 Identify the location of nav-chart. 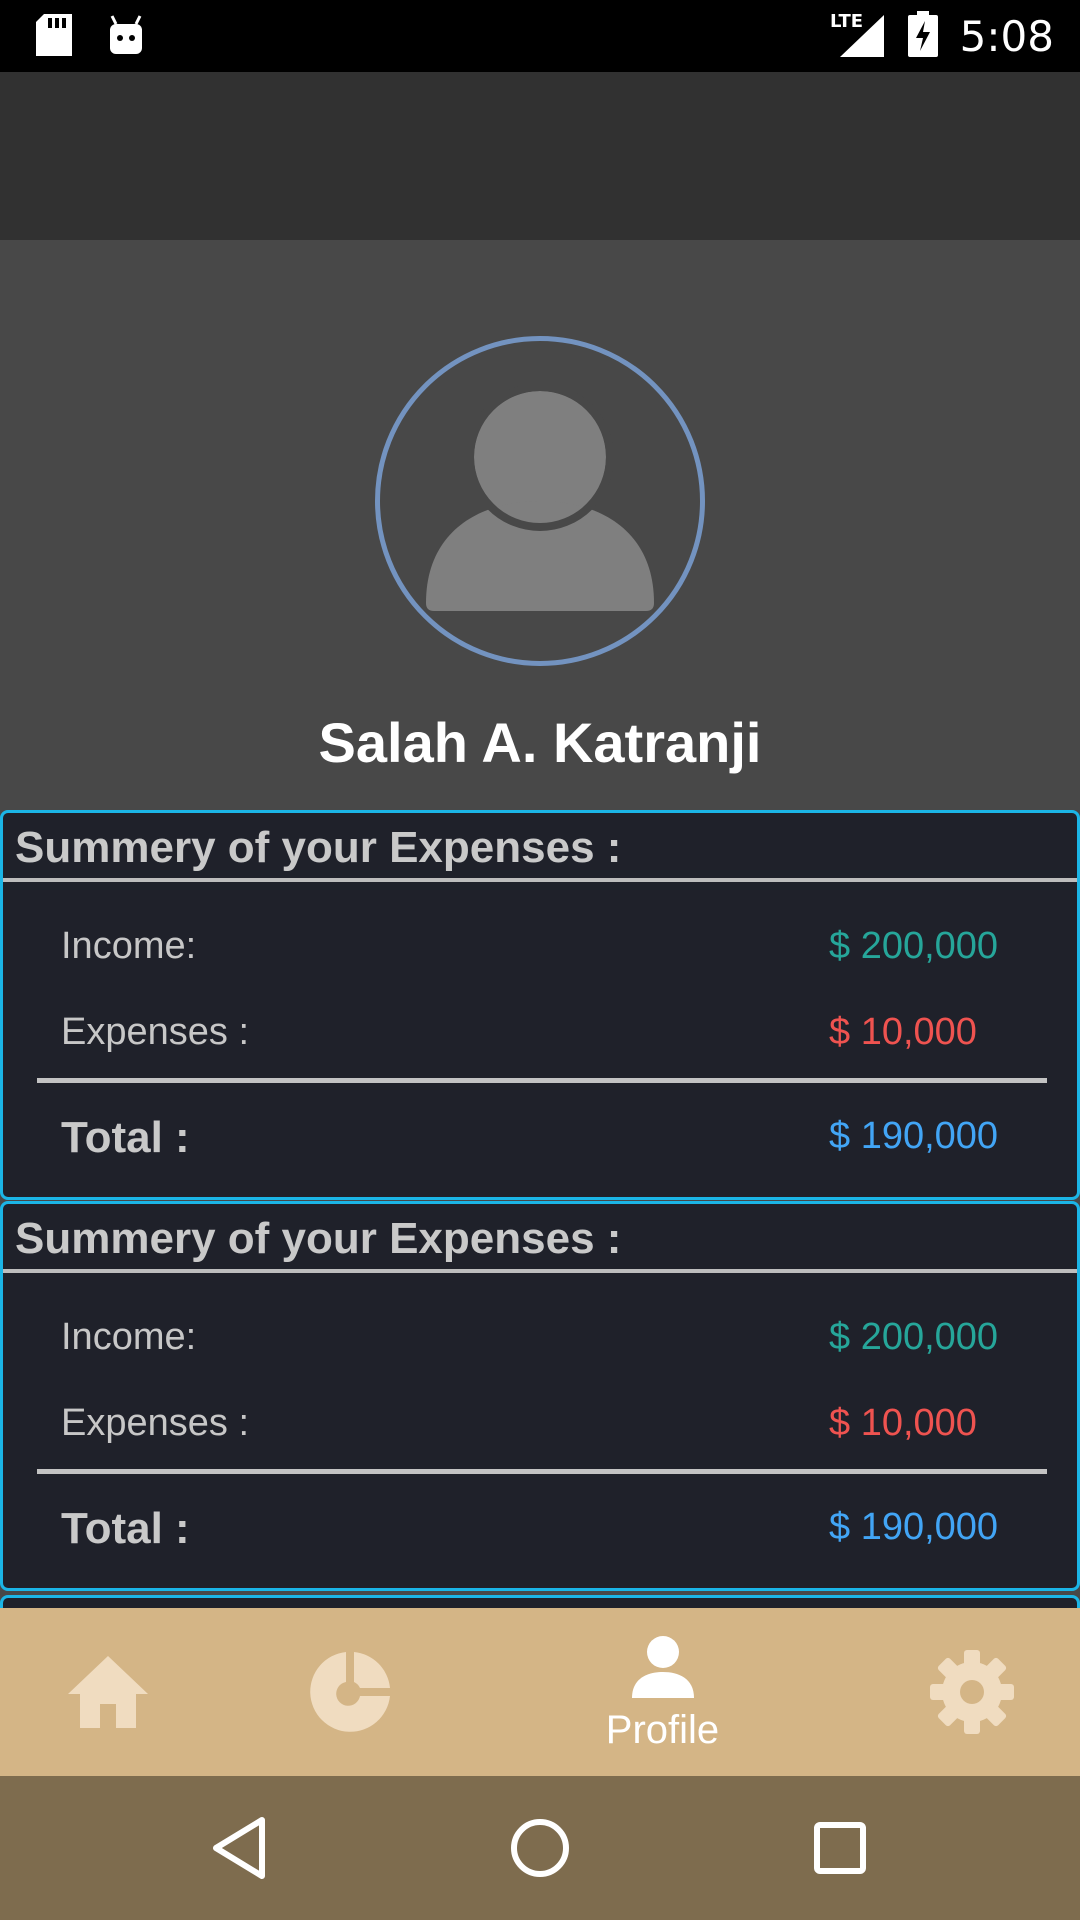
(350, 1692).